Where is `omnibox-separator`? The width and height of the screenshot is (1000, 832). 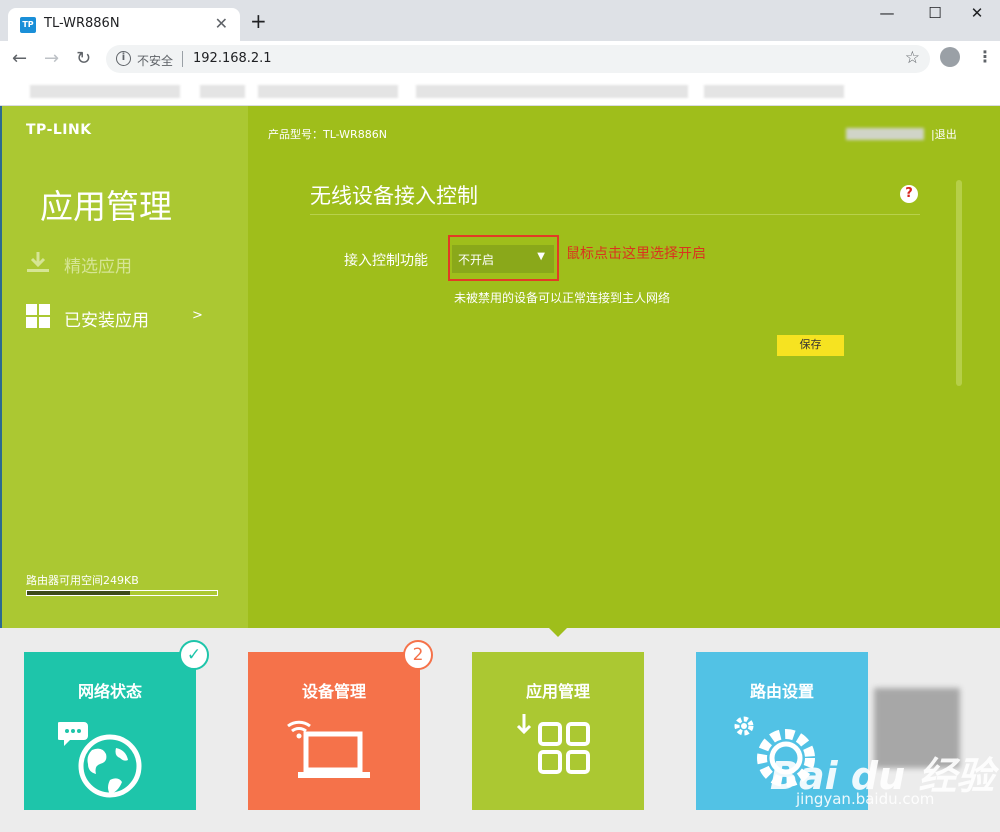
omnibox-separator is located at coordinates (182, 59).